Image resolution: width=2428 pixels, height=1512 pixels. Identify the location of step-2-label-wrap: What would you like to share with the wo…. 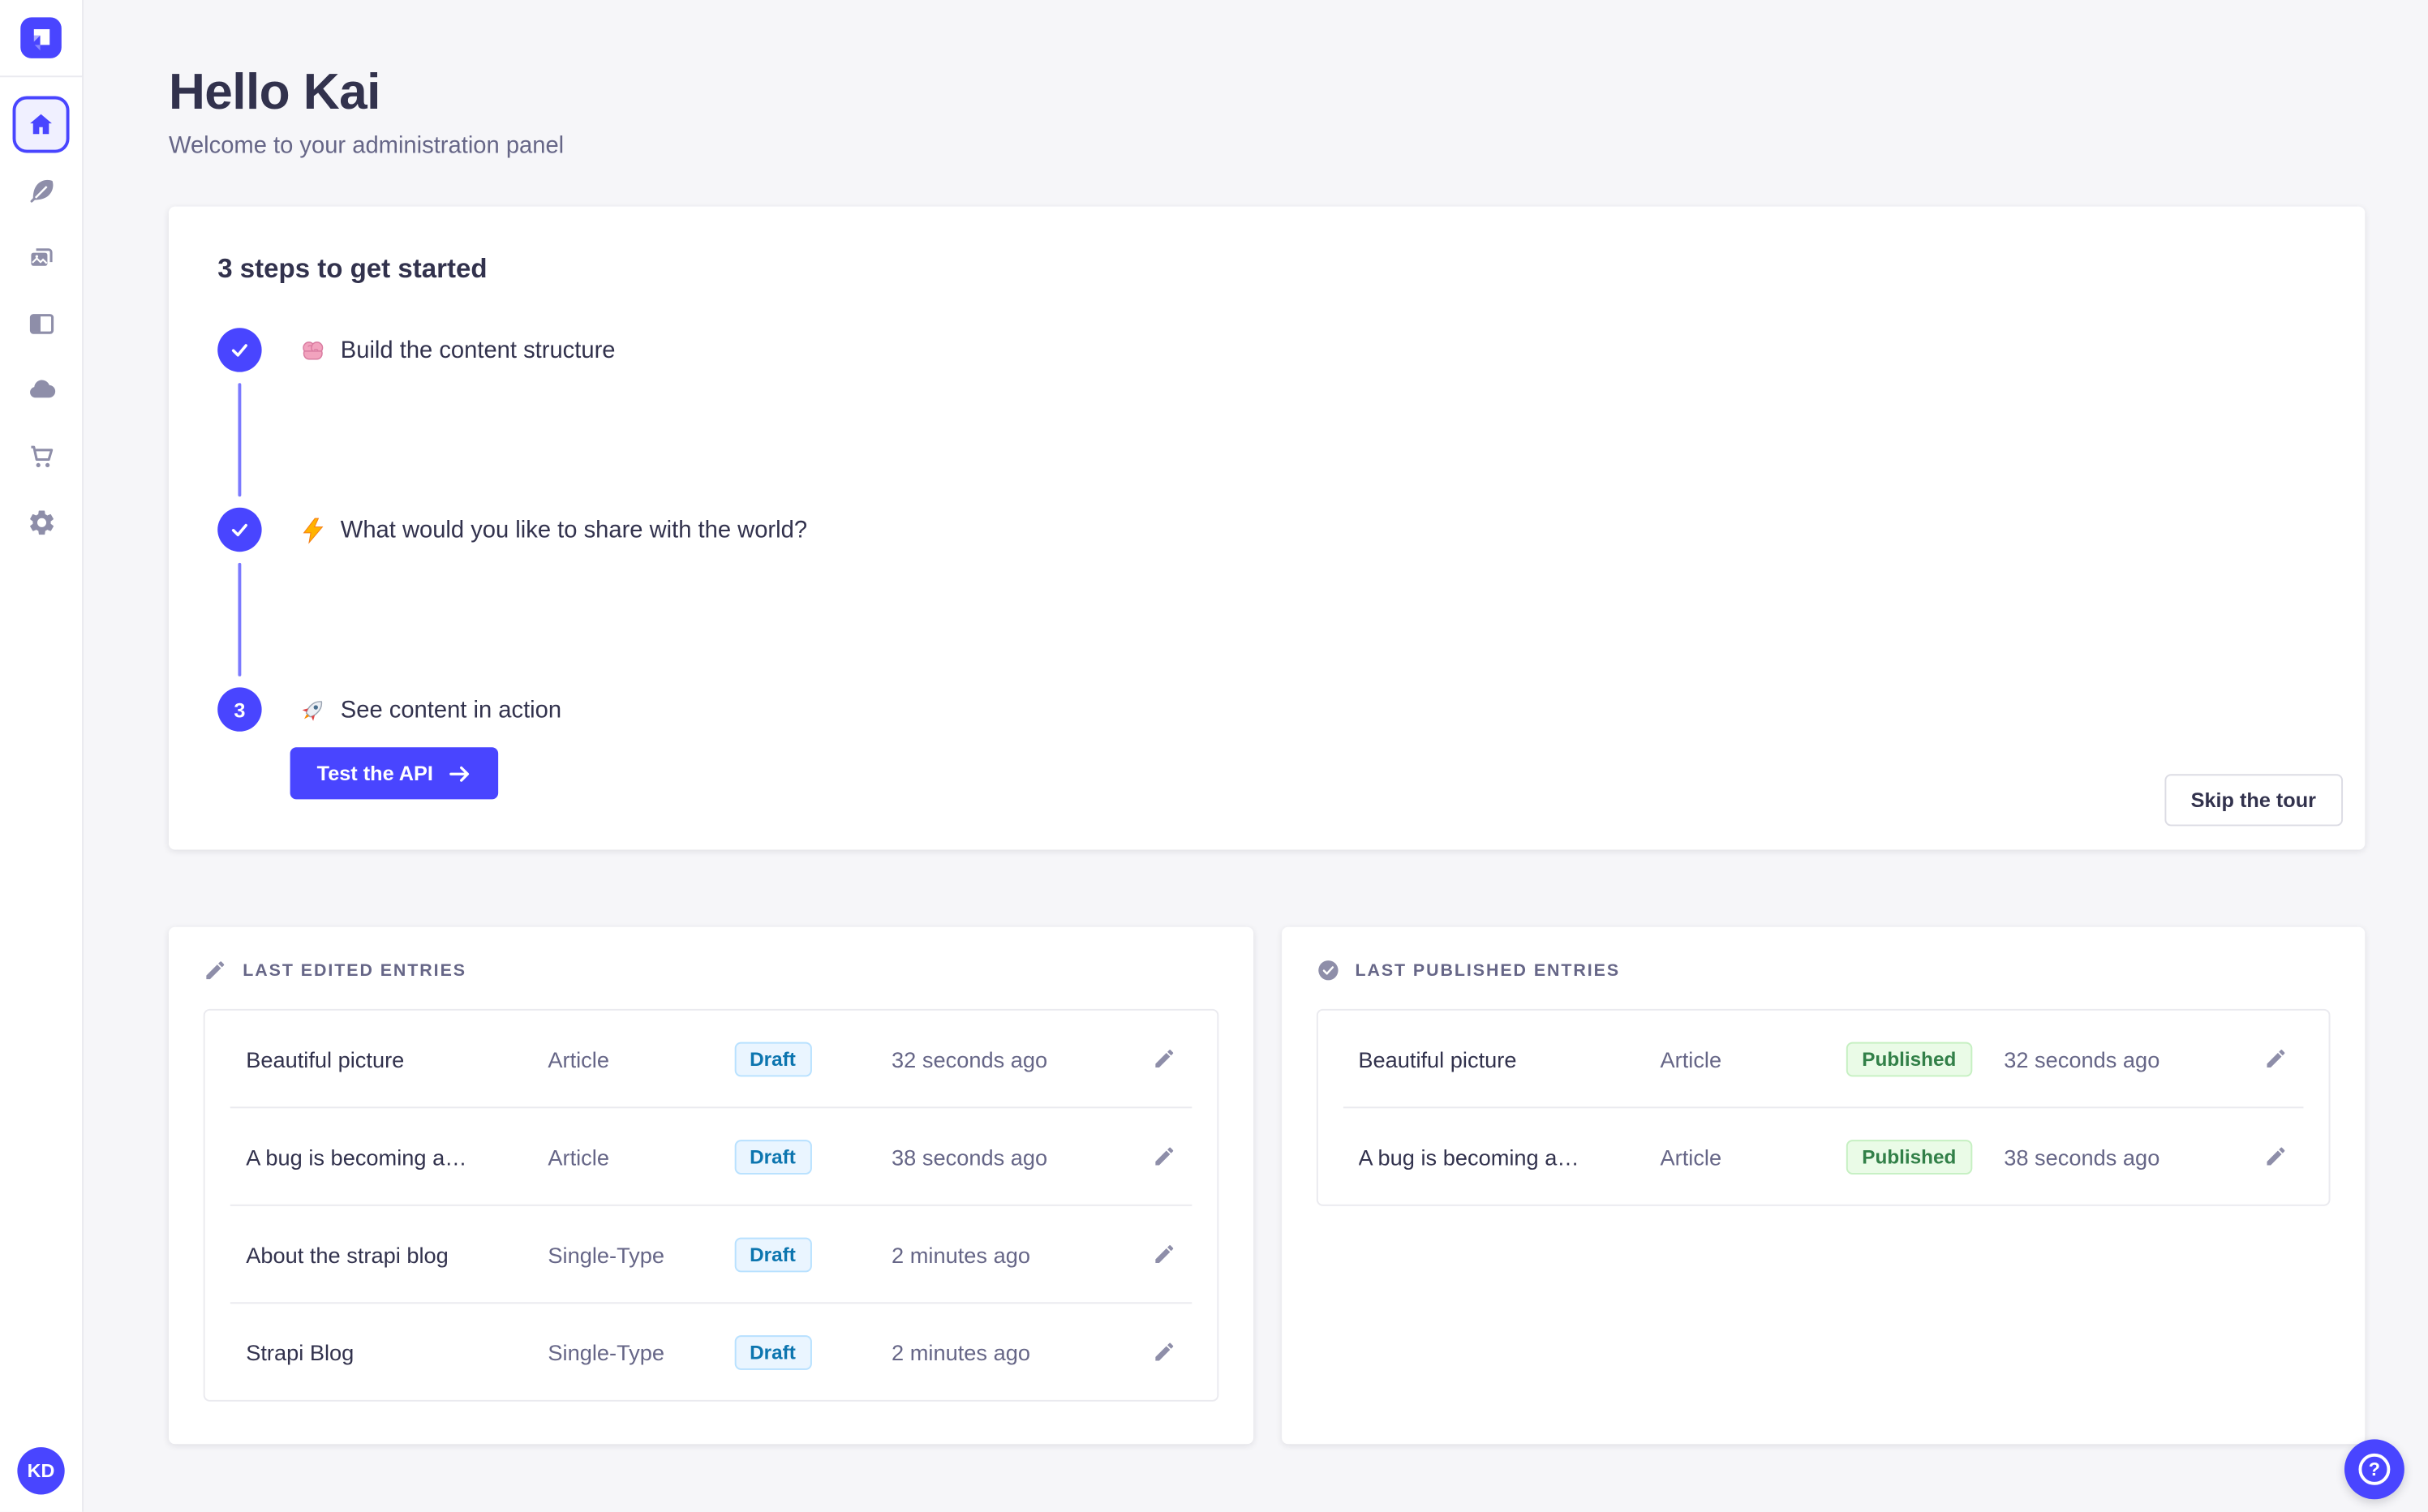
(553, 529).